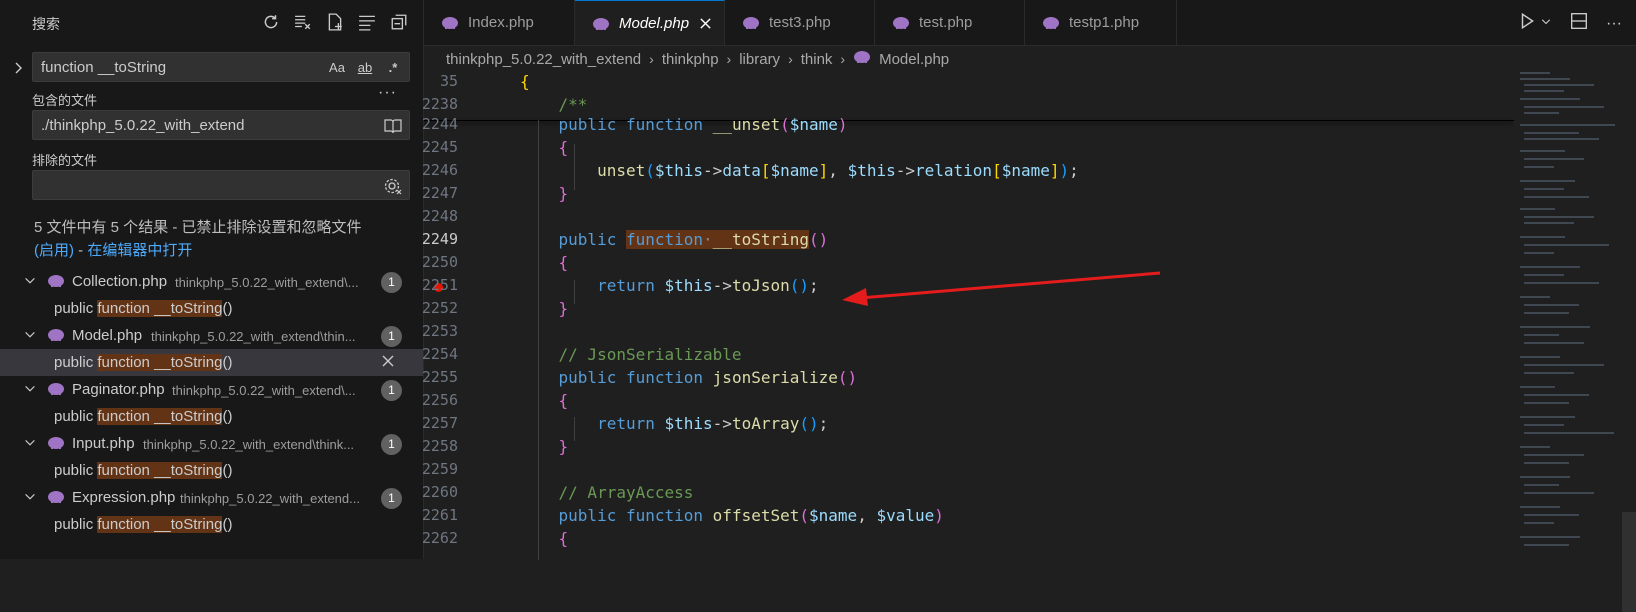 The image size is (1636, 612). I want to click on minimap, so click(1569, 315).